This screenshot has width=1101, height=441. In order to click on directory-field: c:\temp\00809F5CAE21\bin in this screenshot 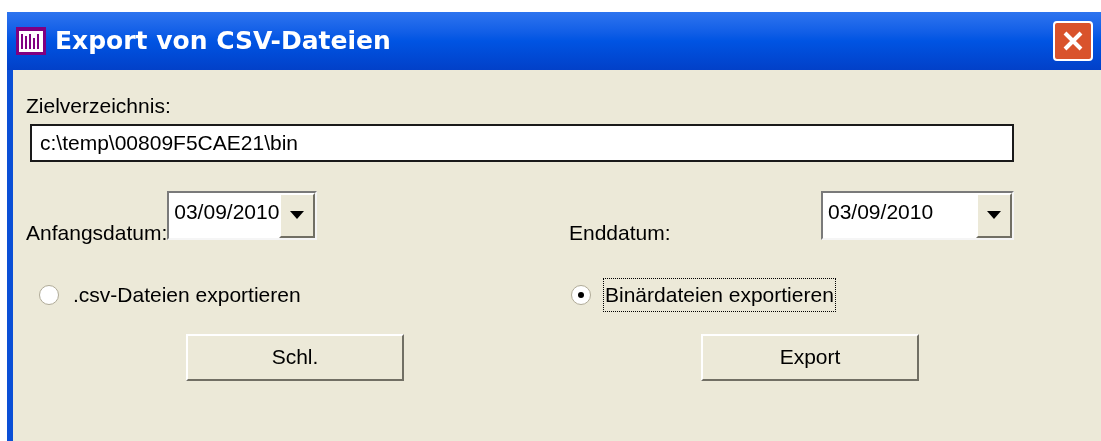, I will do `click(522, 142)`.